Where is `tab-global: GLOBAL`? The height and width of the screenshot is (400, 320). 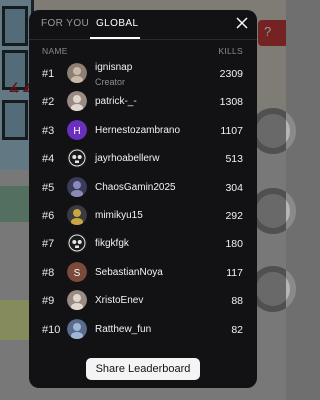 tab-global: GLOBAL is located at coordinates (117, 23).